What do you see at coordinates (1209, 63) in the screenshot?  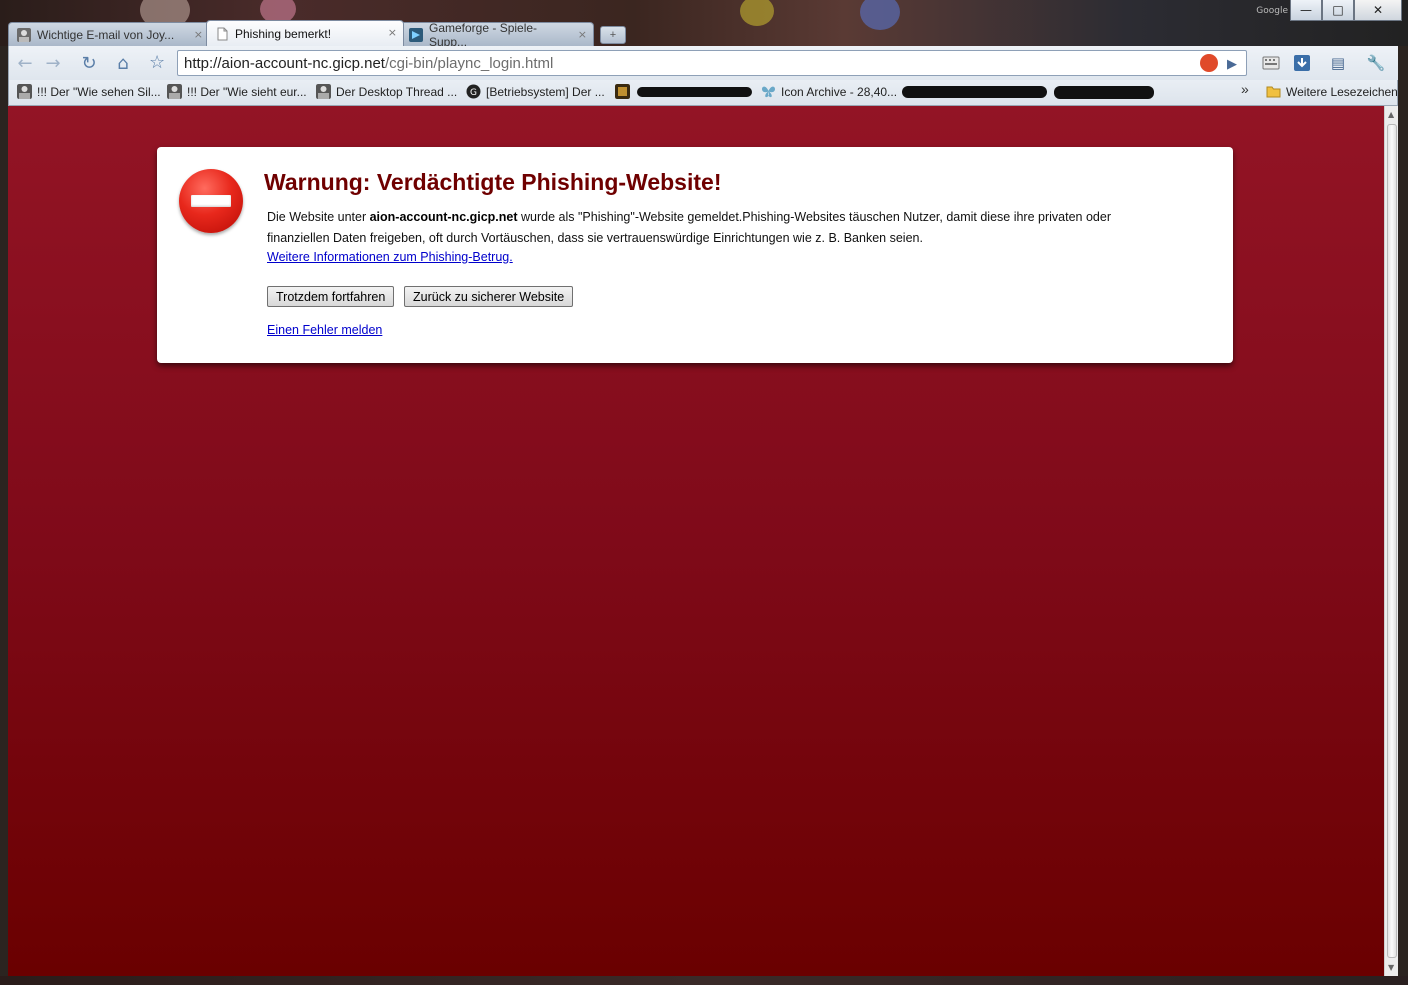 I see `extension-icon` at bounding box center [1209, 63].